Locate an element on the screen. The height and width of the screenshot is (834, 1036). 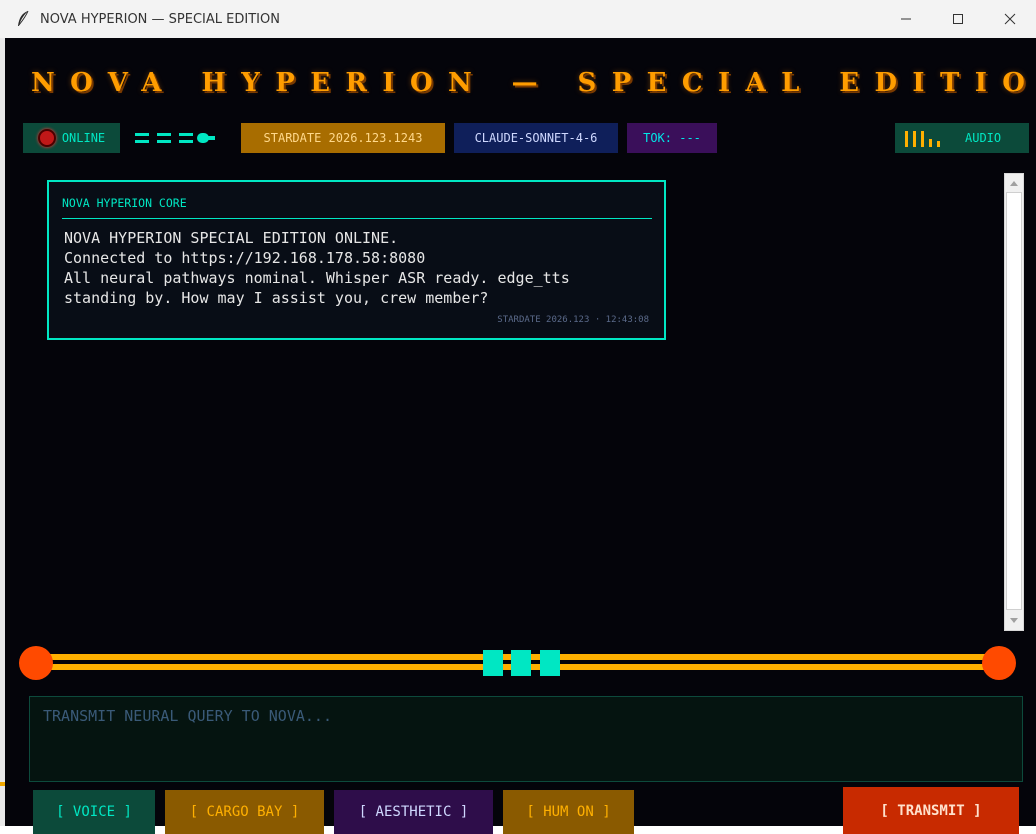
transmit-button: [ TRANSMIT ] is located at coordinates (931, 810).